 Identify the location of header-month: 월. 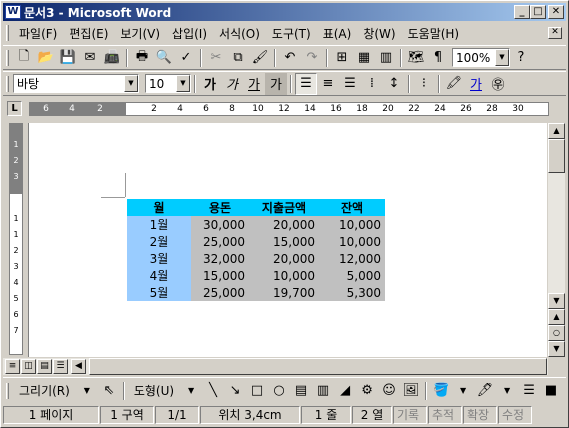
(159, 207).